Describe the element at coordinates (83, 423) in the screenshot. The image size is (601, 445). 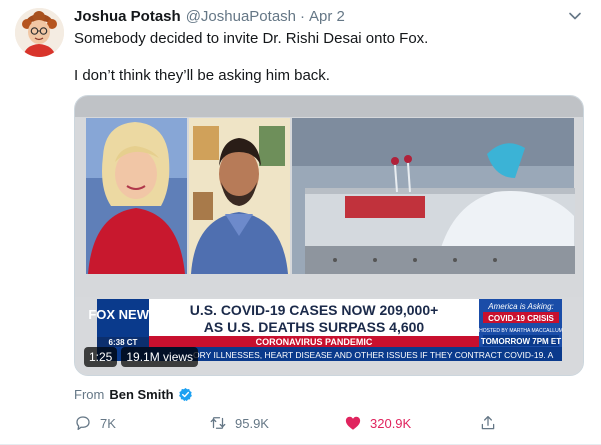
I see `reply-icon` at that location.